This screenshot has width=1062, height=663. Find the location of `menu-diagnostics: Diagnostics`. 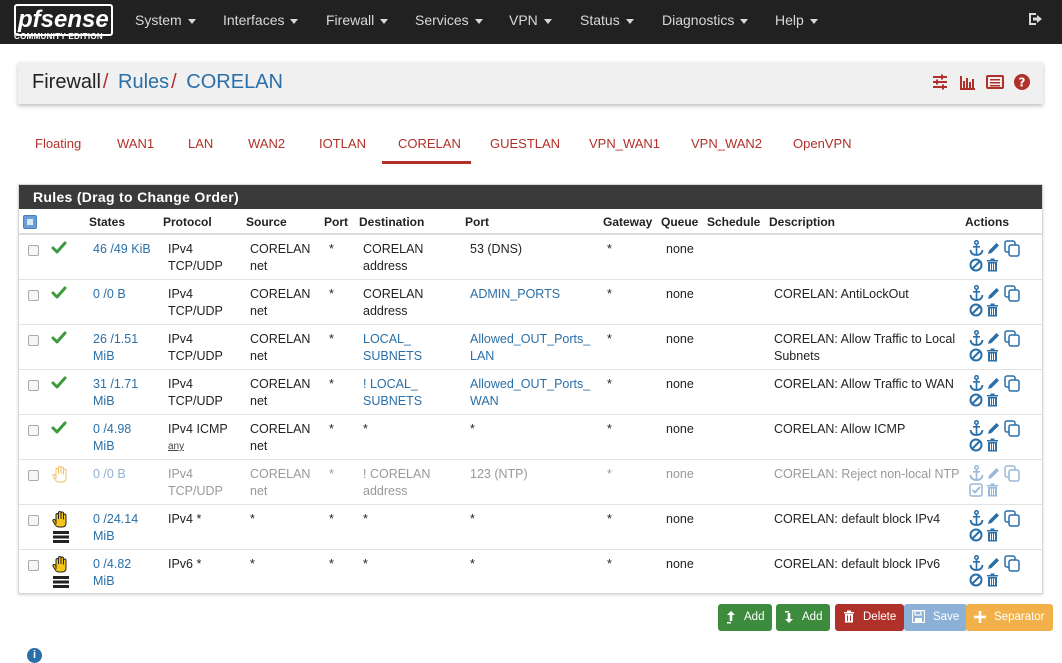

menu-diagnostics: Diagnostics is located at coordinates (705, 20).